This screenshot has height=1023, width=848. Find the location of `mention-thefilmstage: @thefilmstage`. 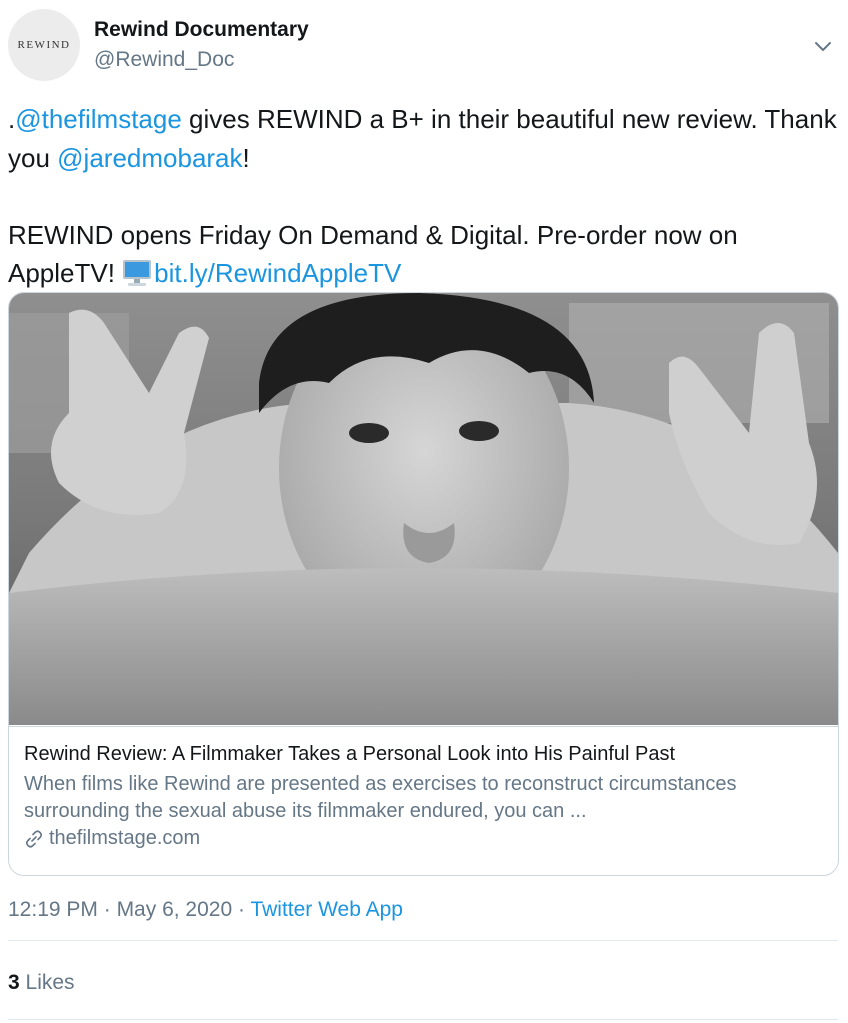

mention-thefilmstage: @thefilmstage is located at coordinates (98, 119).